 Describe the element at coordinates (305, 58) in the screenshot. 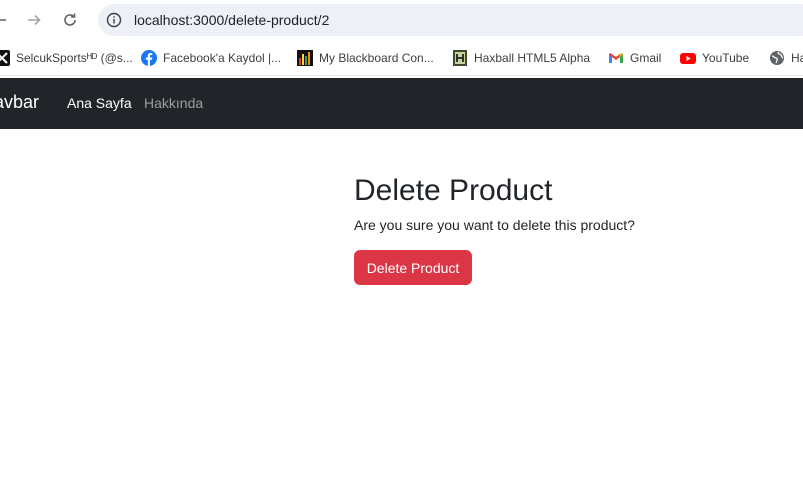

I see `blackboard-icon` at that location.